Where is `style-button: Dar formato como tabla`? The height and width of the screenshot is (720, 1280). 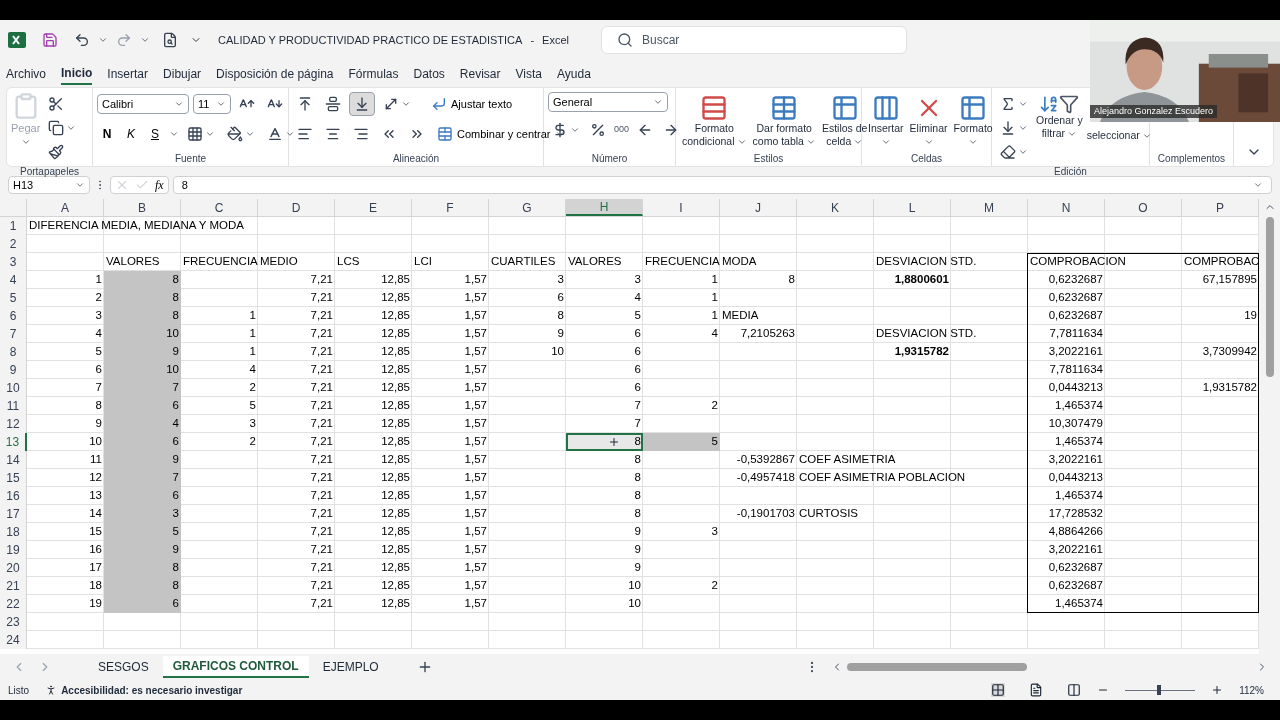
style-button: Dar formato como tabla is located at coordinates (784, 120).